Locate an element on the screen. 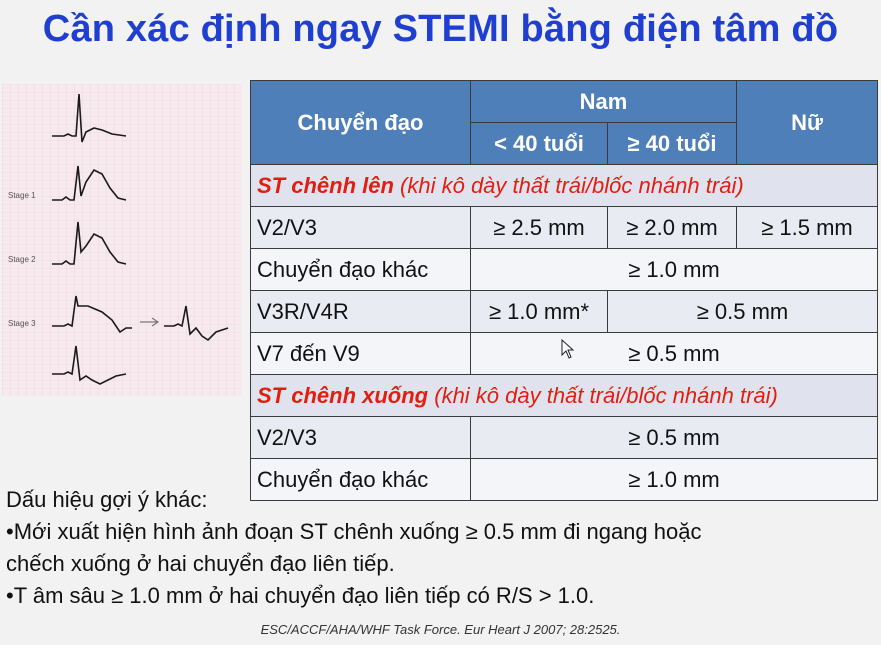 This screenshot has width=881, height=645. ecg-stages-figure: Stage 1 Stage 2 Stage 3 is located at coordinates (122, 240).